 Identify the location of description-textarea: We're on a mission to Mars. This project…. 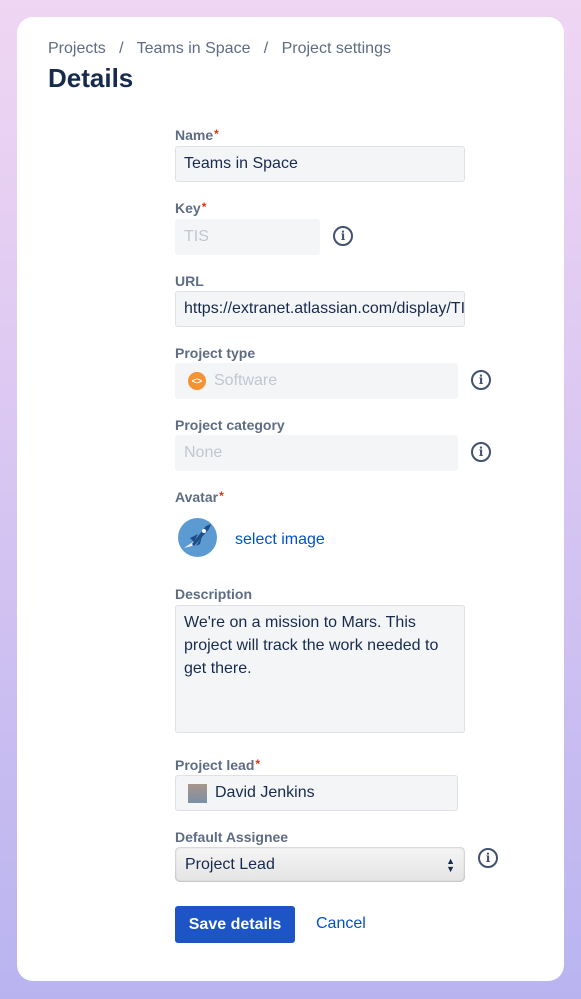
(320, 669).